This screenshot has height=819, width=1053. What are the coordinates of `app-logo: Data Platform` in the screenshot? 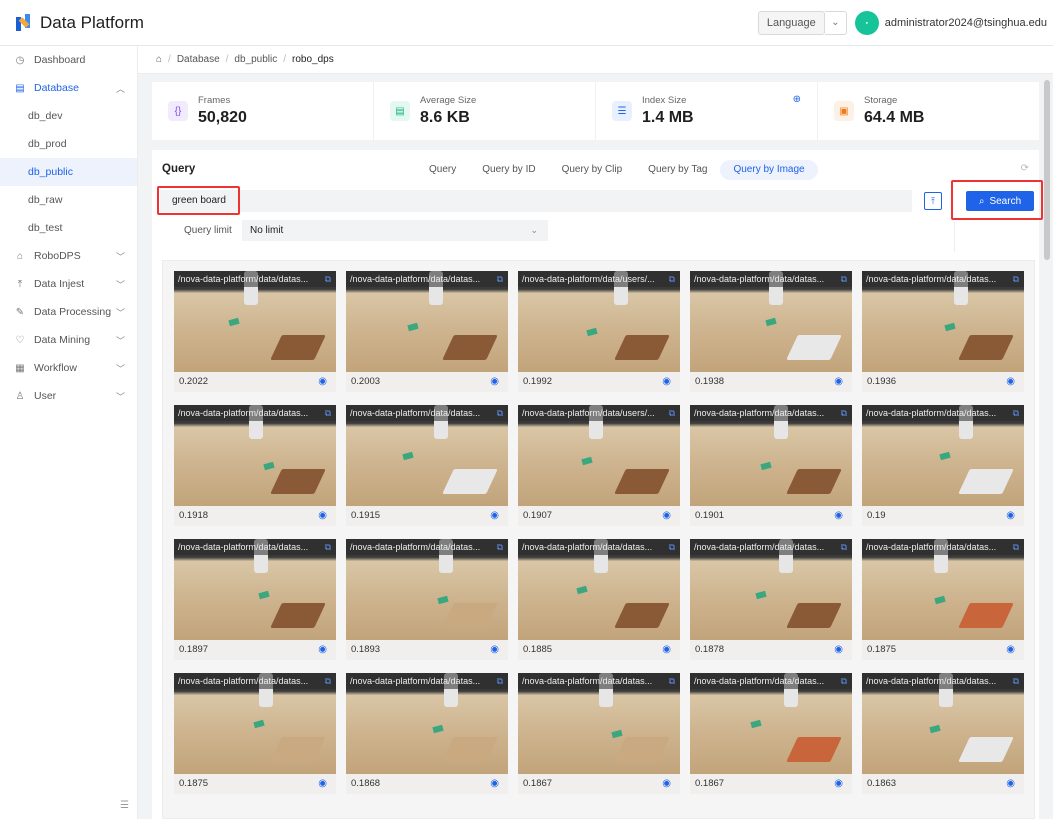 It's located at (80, 23).